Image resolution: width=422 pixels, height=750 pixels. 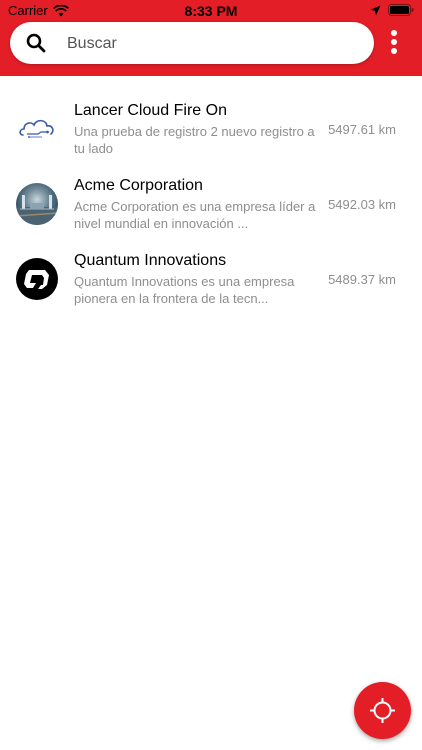 What do you see at coordinates (138, 185) in the screenshot?
I see `item-title: Acme Corporation` at bounding box center [138, 185].